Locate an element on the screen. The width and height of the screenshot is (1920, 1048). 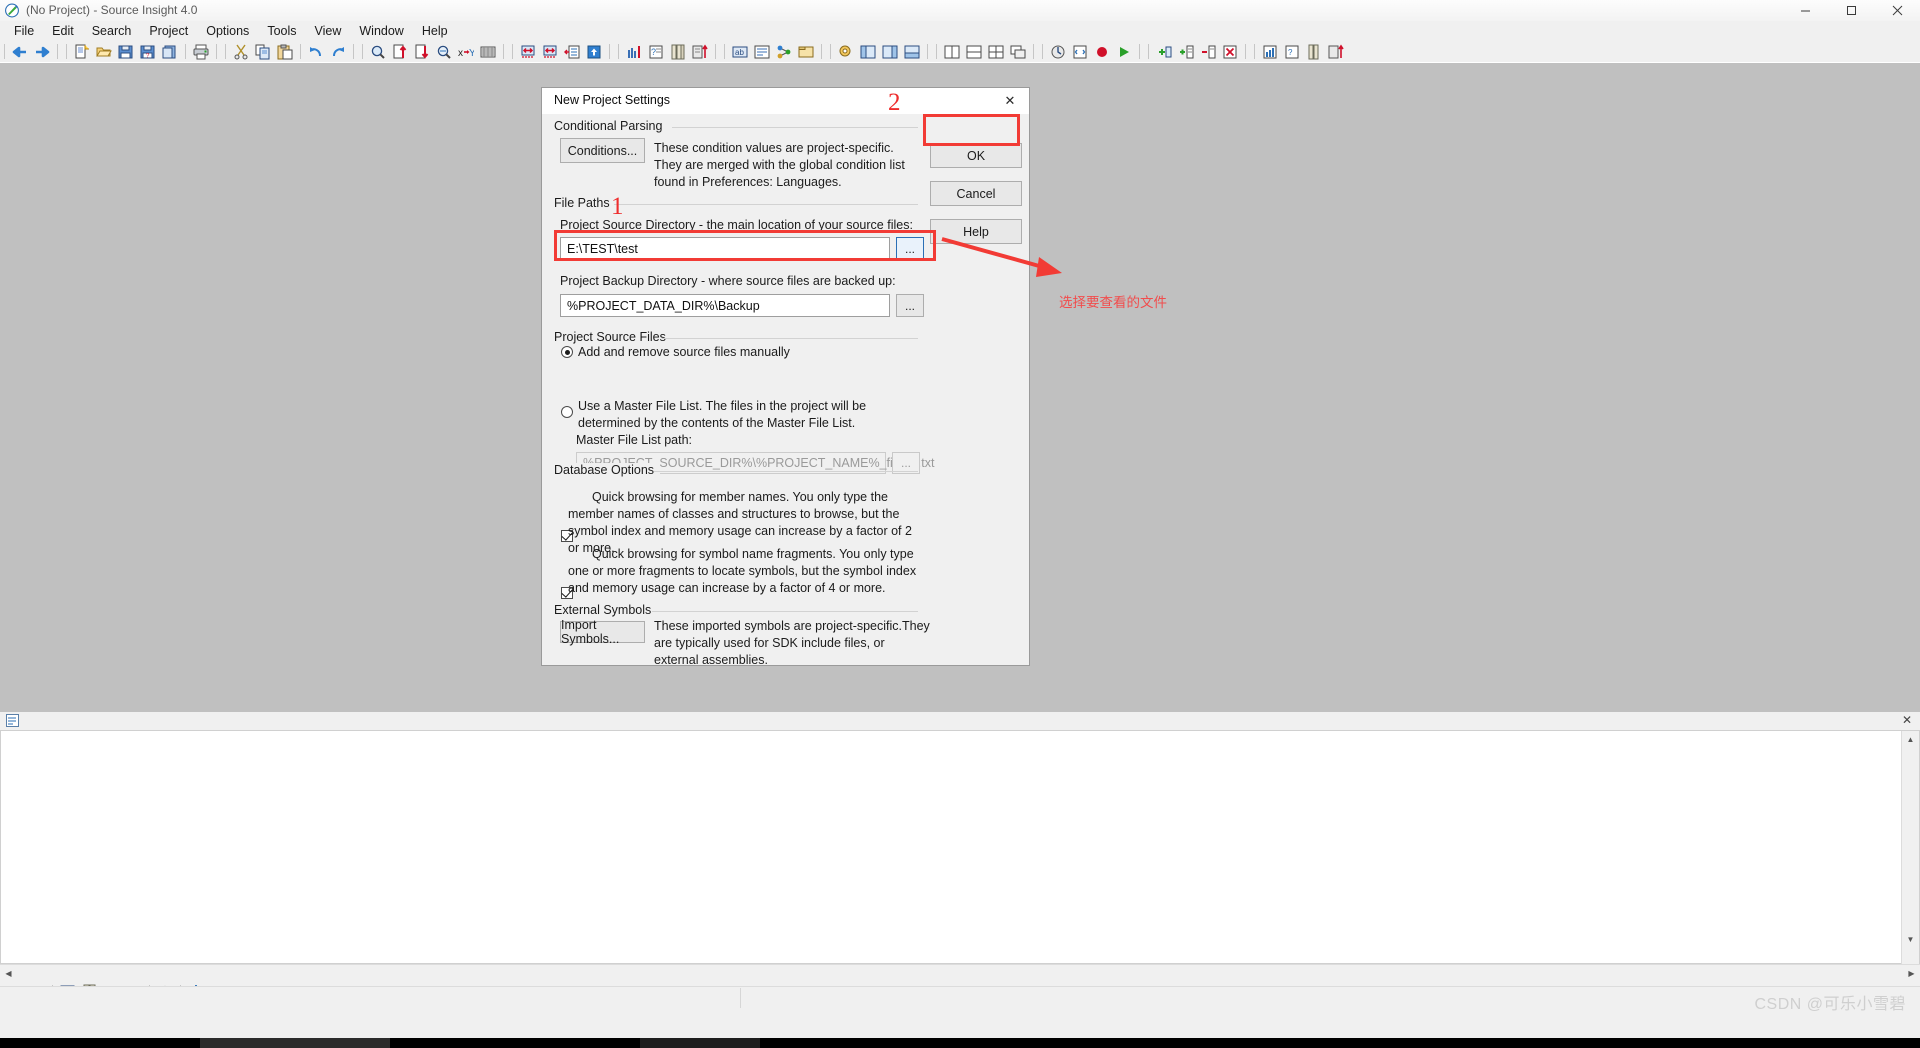
zoom-icon is located at coordinates (846, 52).